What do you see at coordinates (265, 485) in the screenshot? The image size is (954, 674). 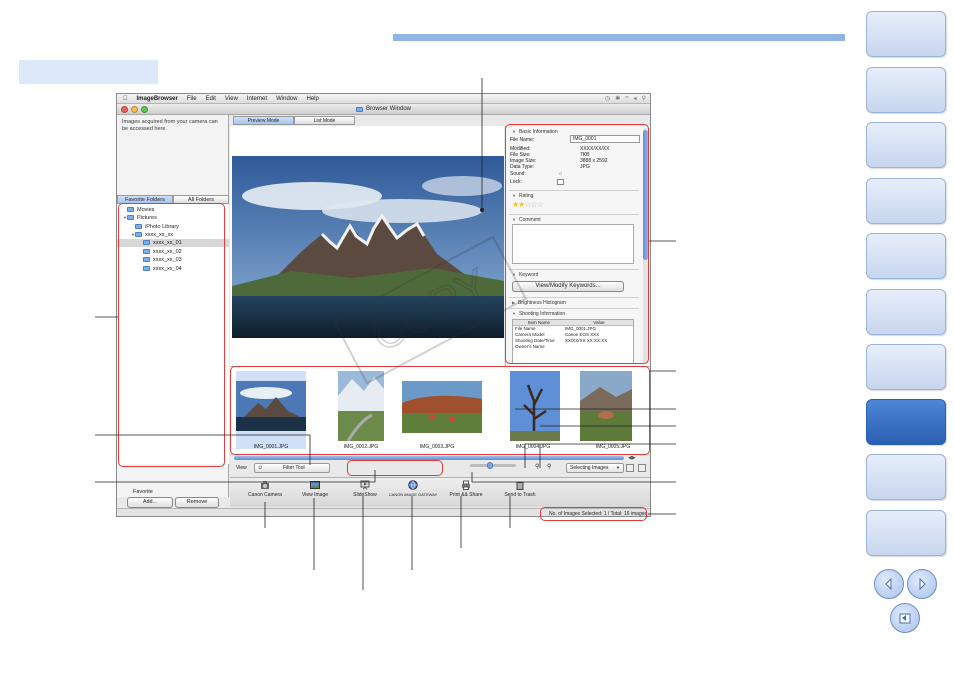 I see `camera-icon` at bounding box center [265, 485].